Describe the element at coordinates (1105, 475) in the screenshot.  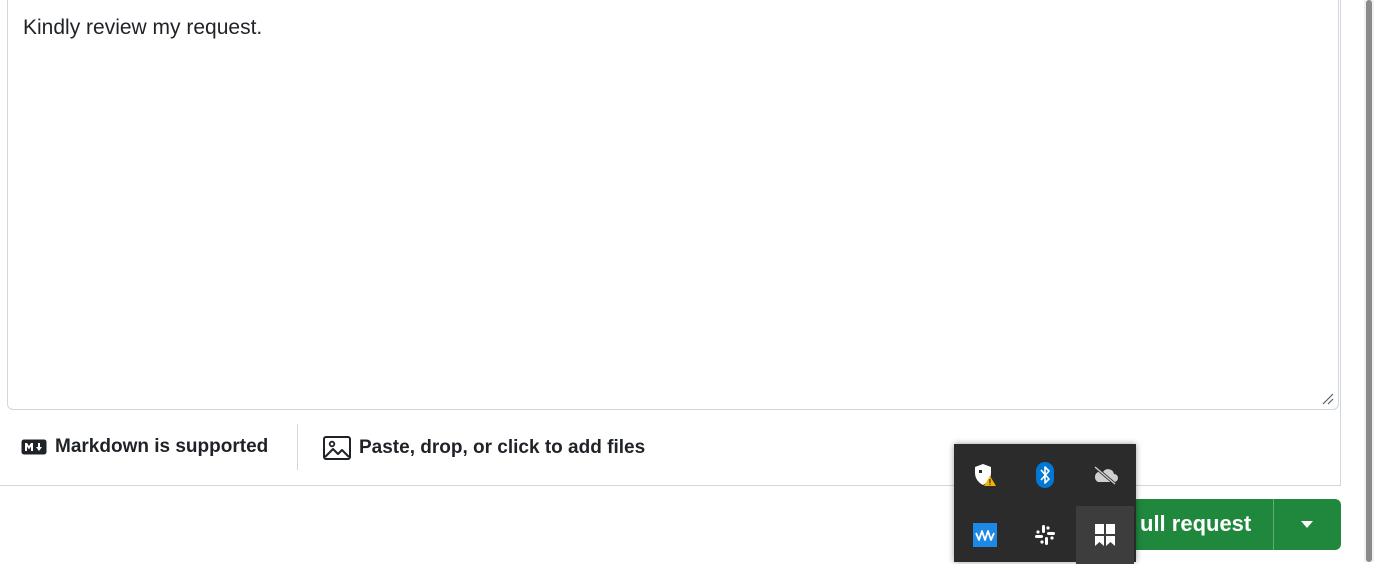
I see `onedrive-offline-icon` at that location.